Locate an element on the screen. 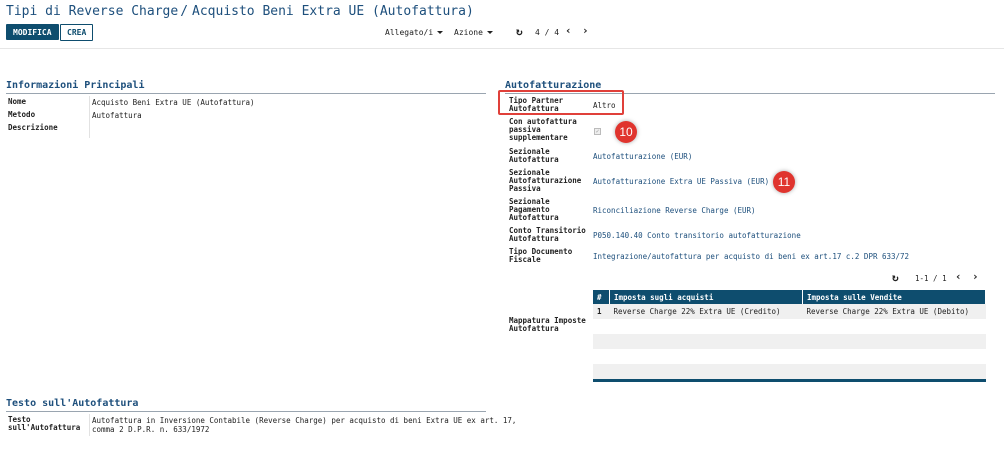  invoice-text-line-2: comma 2 D.P.R. n. 633/1972 is located at coordinates (151, 429).